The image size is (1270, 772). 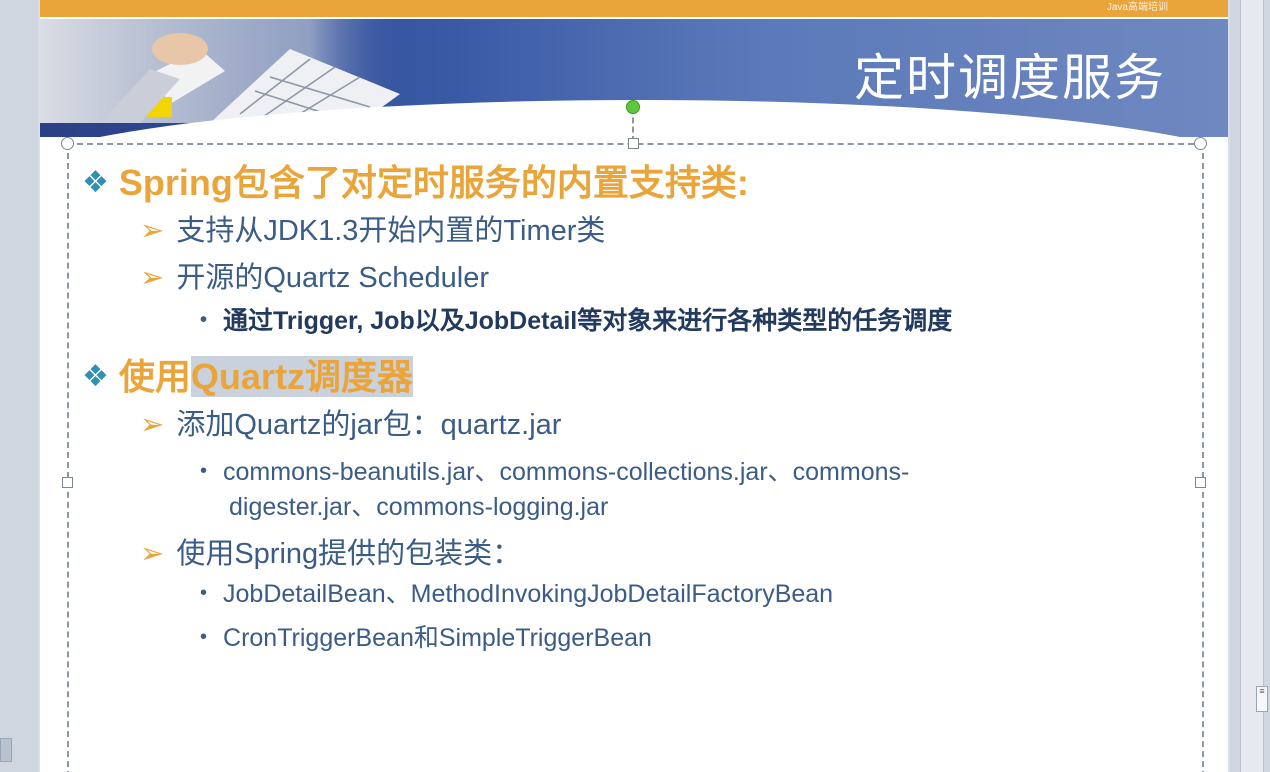 I want to click on list-item: ➢ 支持从JDK1.3开始内置的Timer类, so click(x=372, y=228).